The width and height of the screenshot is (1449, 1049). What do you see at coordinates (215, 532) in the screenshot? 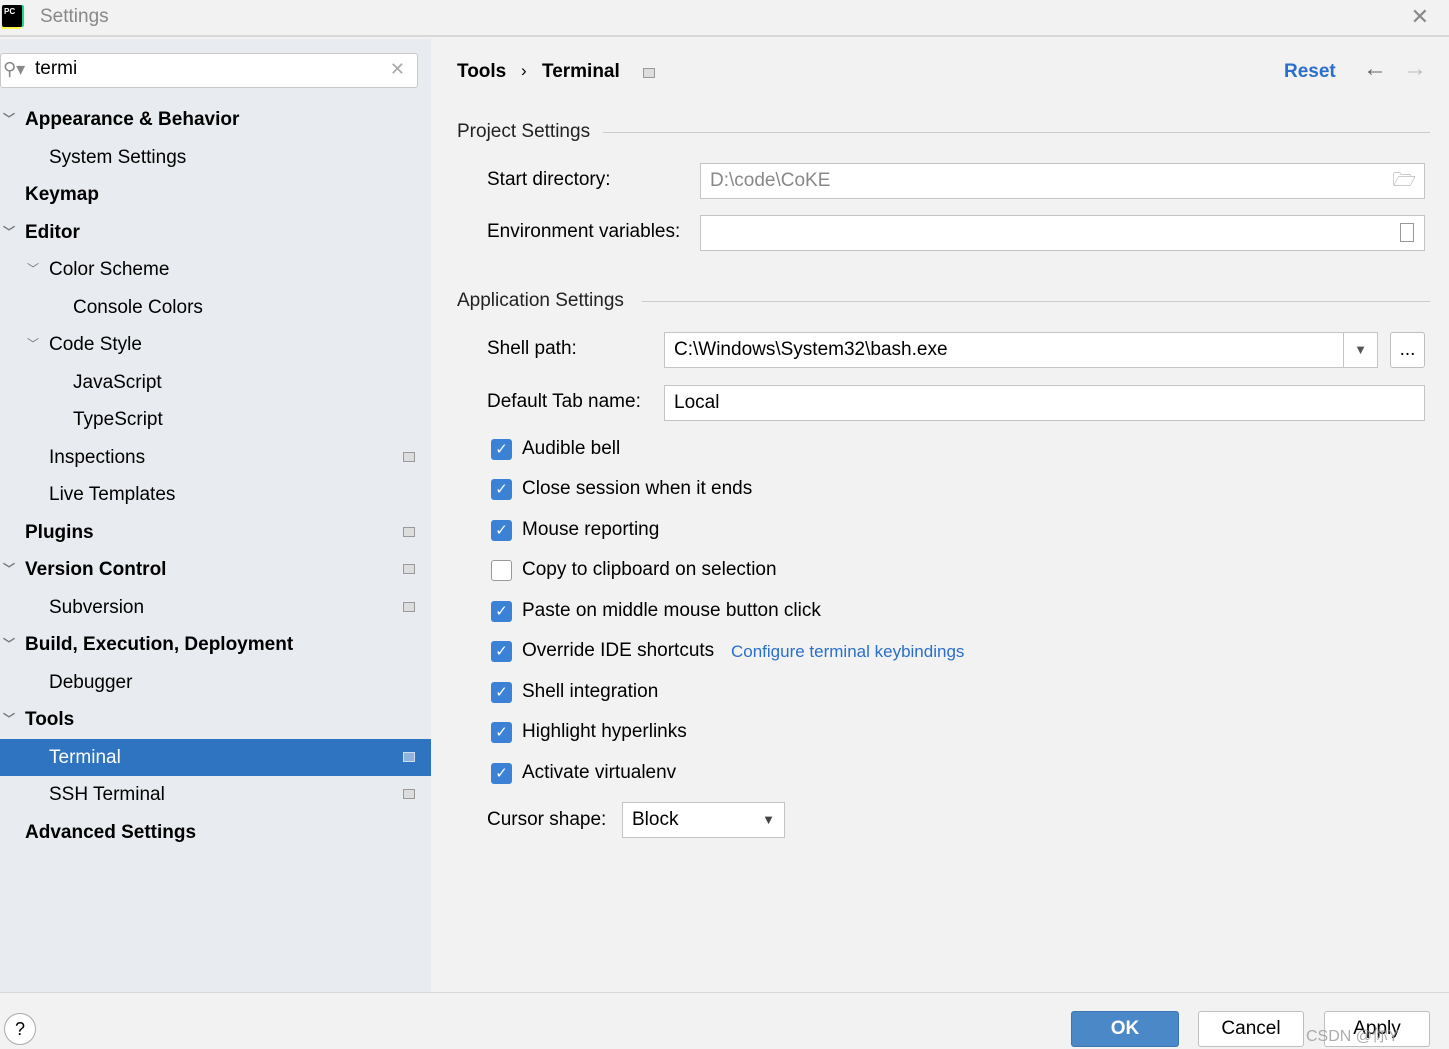
I see `sidebar-item: Plugins` at bounding box center [215, 532].